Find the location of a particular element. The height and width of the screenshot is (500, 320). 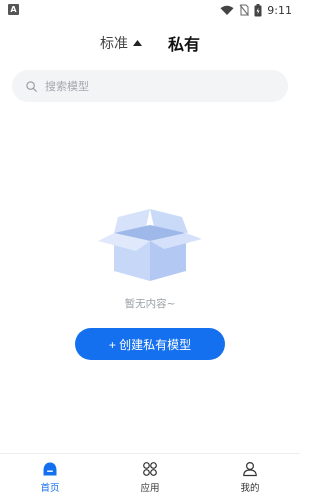

status-icons: 9:11 is located at coordinates (256, 10).